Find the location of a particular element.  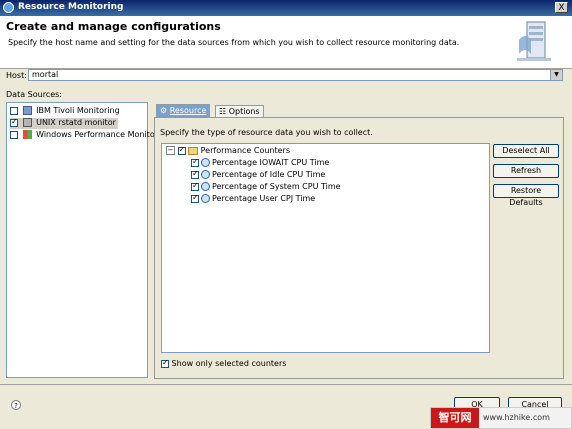

deselect-all-button: Deselect All is located at coordinates (526, 151).